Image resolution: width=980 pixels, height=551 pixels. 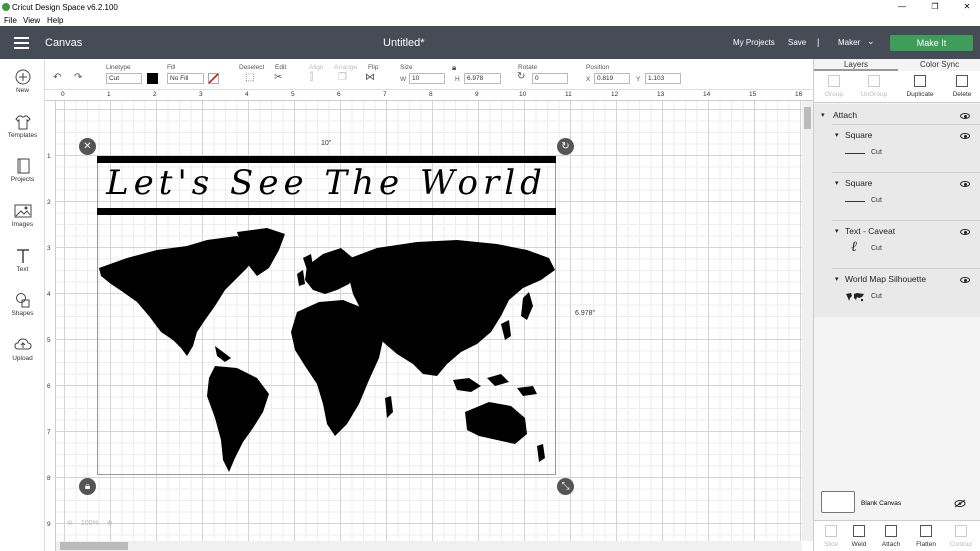 What do you see at coordinates (612, 78) in the screenshot?
I see `x-input: 0.819` at bounding box center [612, 78].